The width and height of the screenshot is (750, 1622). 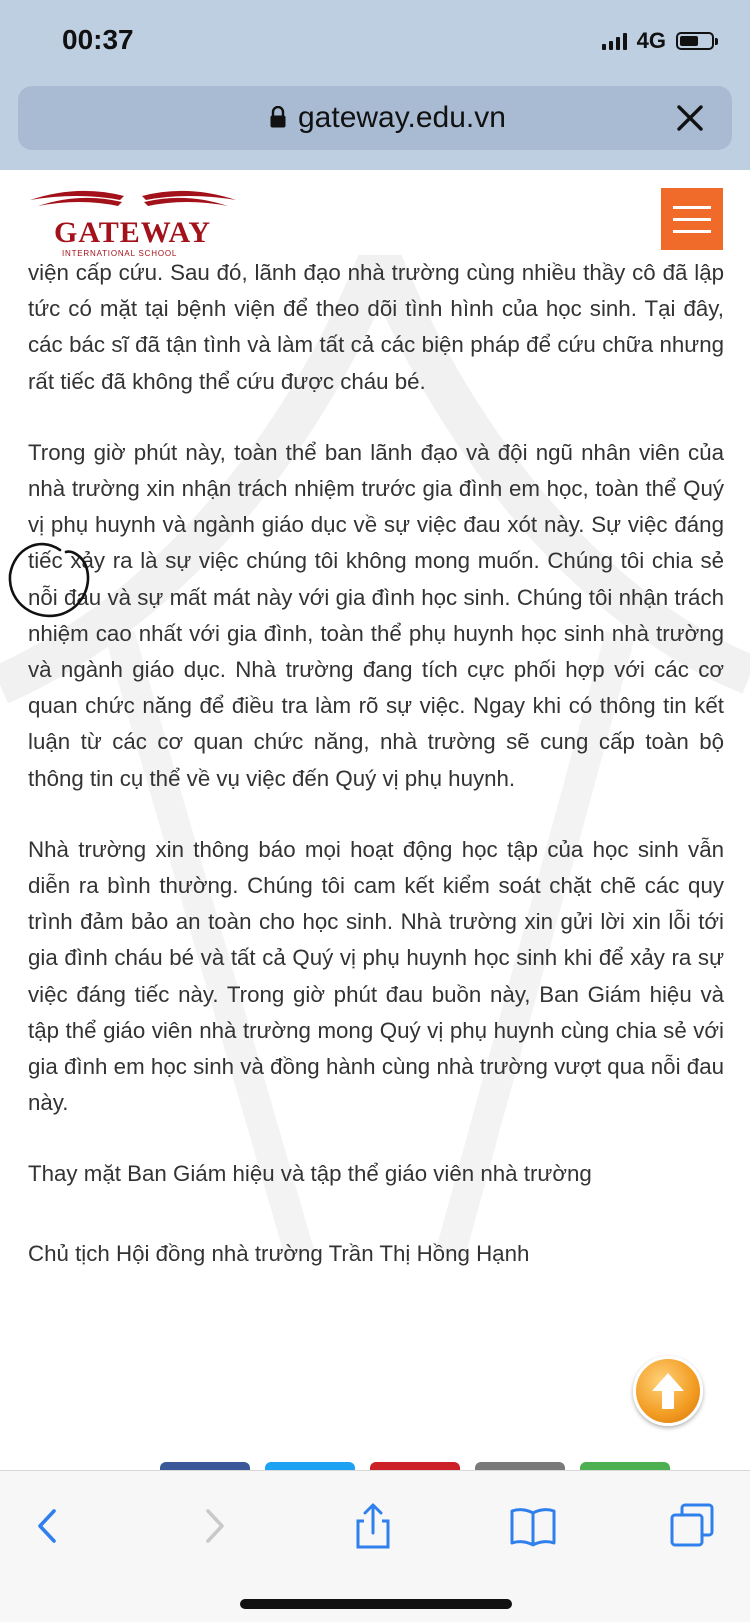 What do you see at coordinates (693, 1526) in the screenshot?
I see `tabs-icon` at bounding box center [693, 1526].